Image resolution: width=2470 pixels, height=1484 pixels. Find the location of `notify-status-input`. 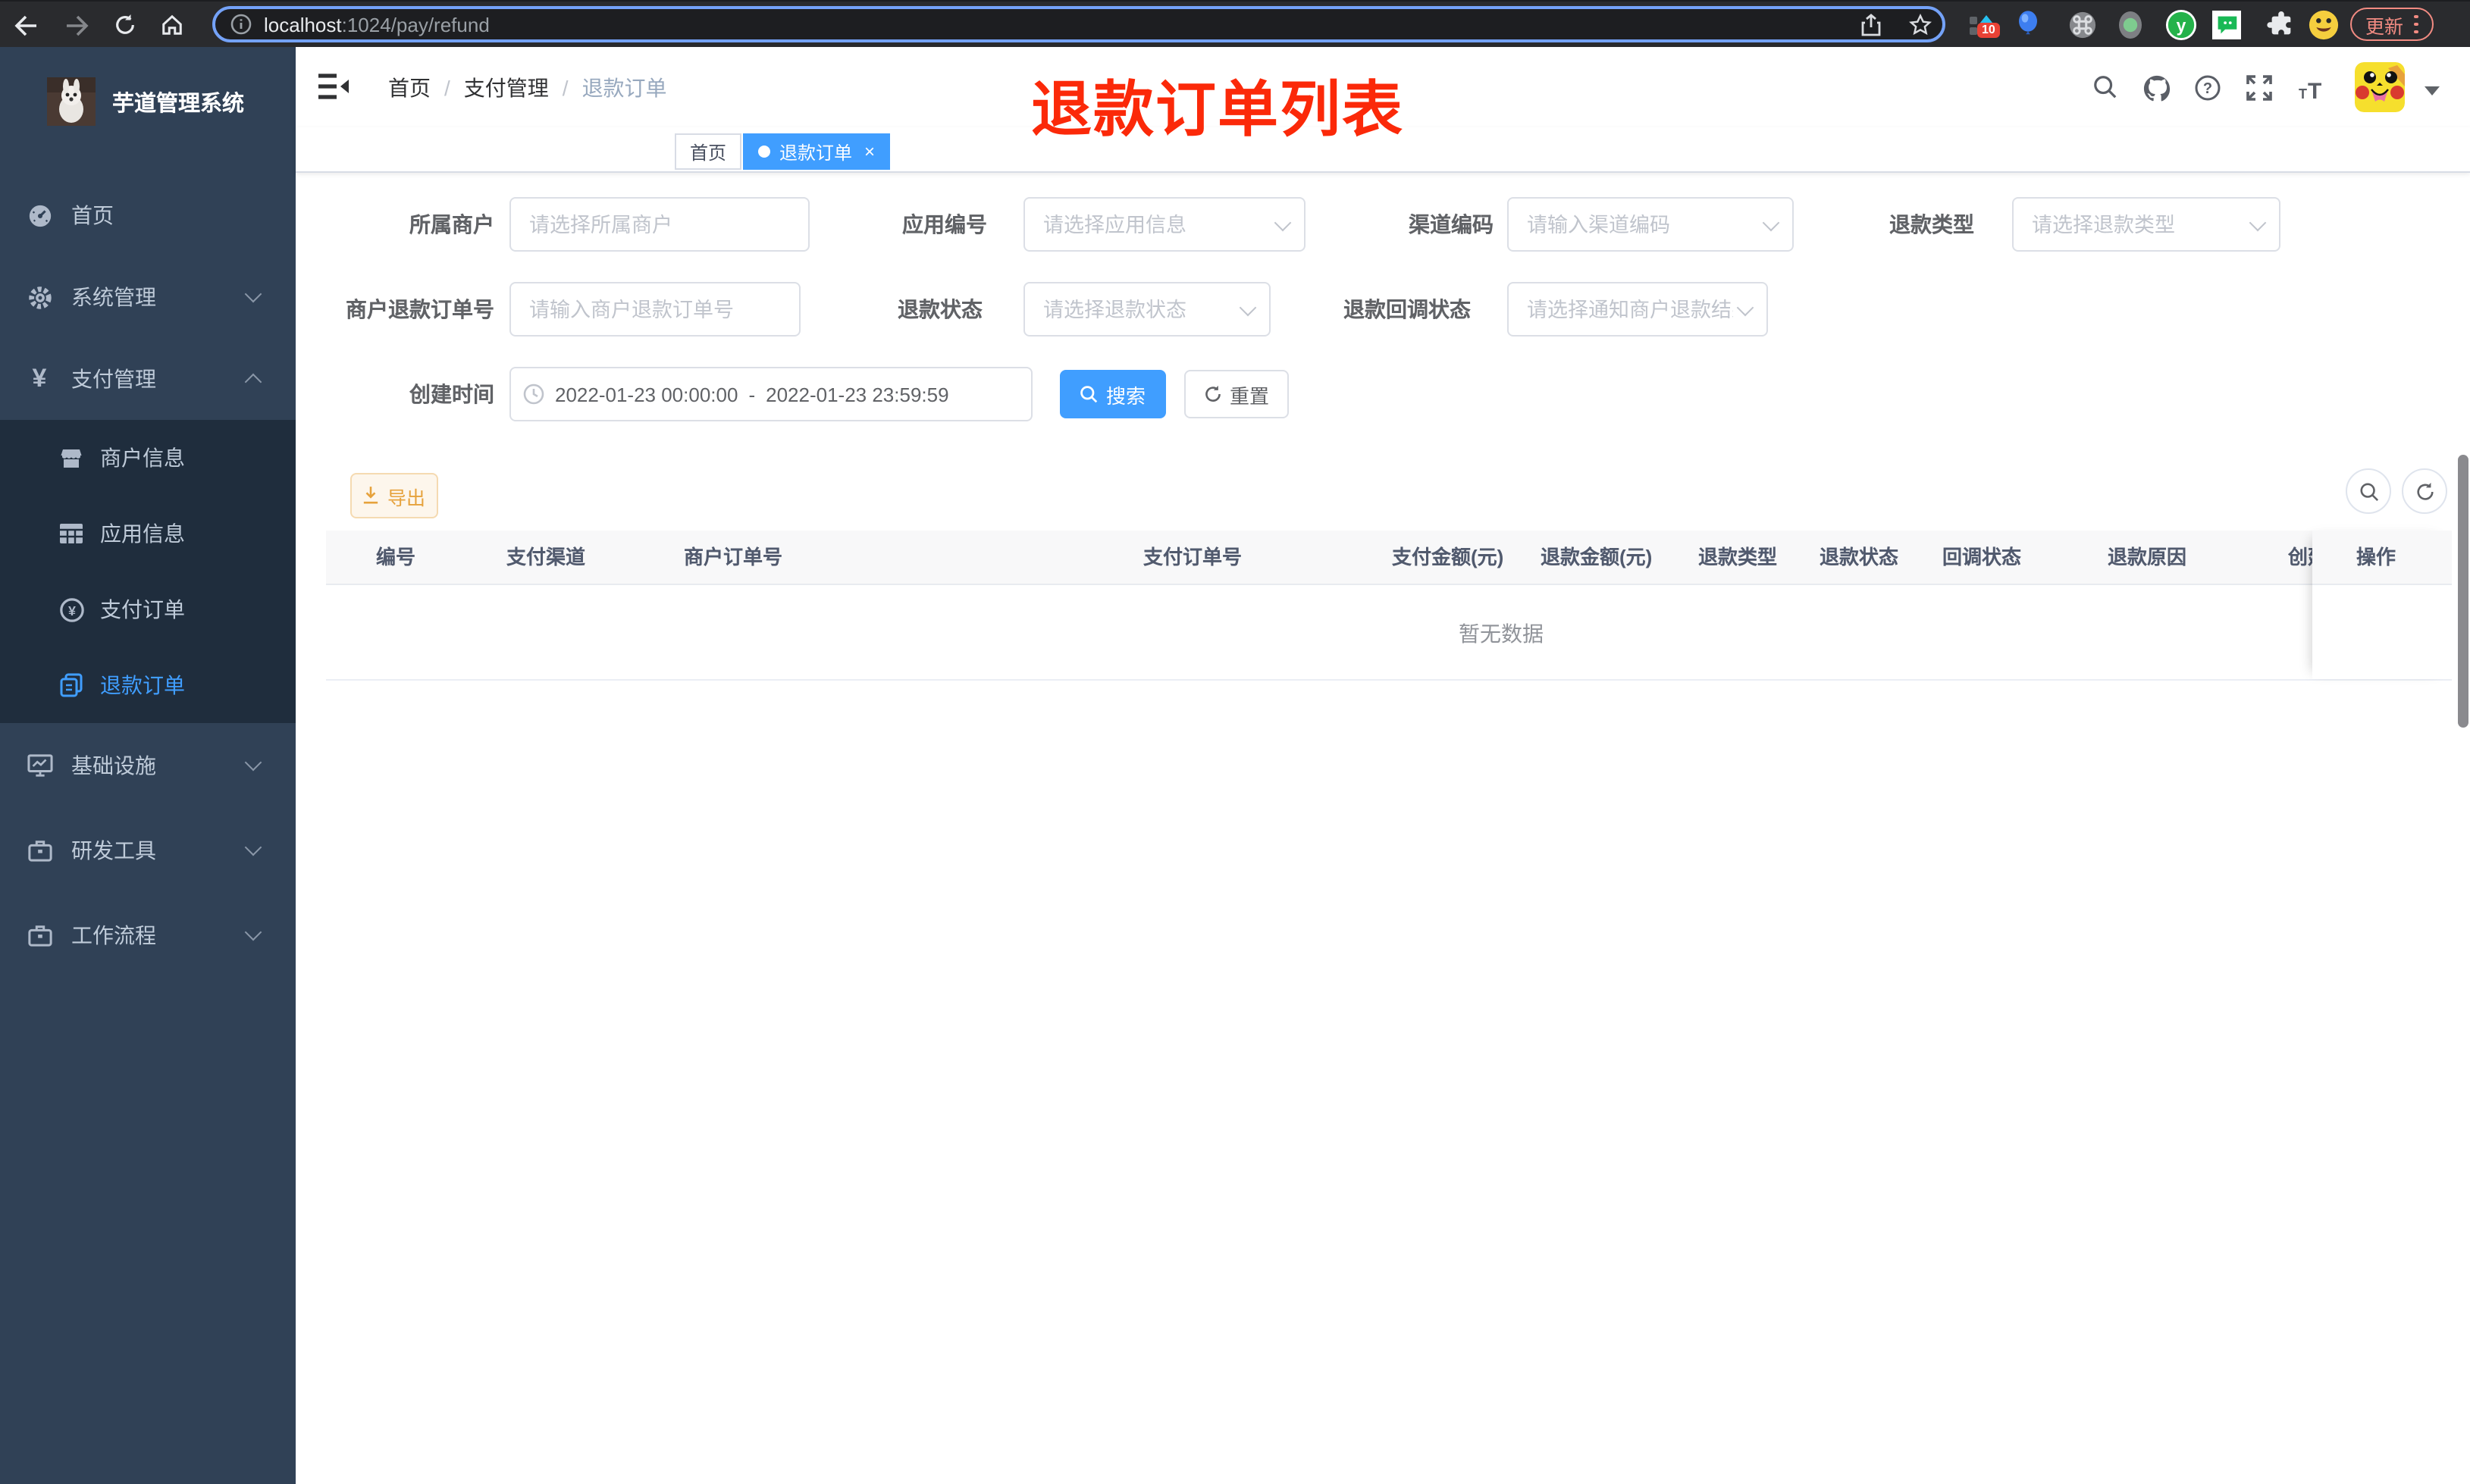

notify-status-input is located at coordinates (1637, 309).